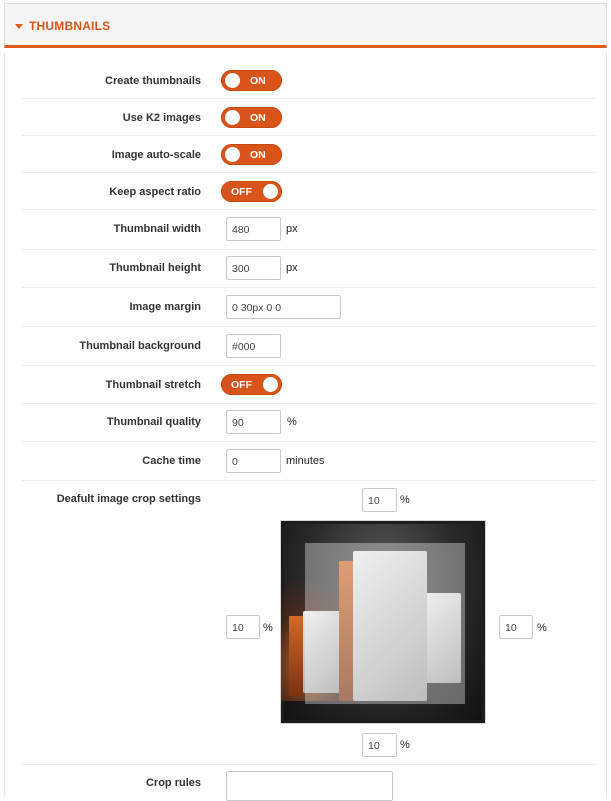  Describe the element at coordinates (379, 745) in the screenshot. I see `crop-bottom-input: 10` at that location.